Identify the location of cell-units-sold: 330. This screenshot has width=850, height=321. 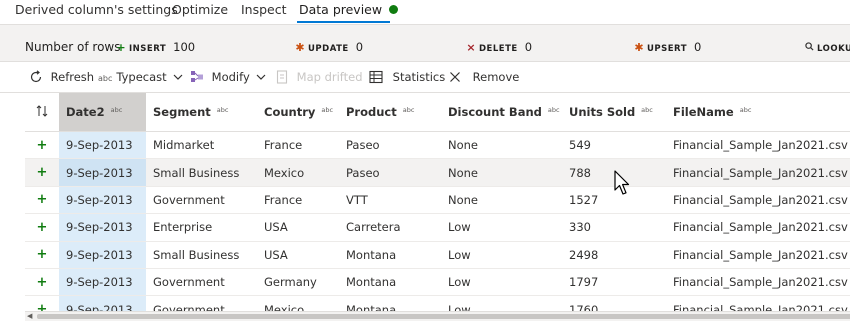
(614, 227).